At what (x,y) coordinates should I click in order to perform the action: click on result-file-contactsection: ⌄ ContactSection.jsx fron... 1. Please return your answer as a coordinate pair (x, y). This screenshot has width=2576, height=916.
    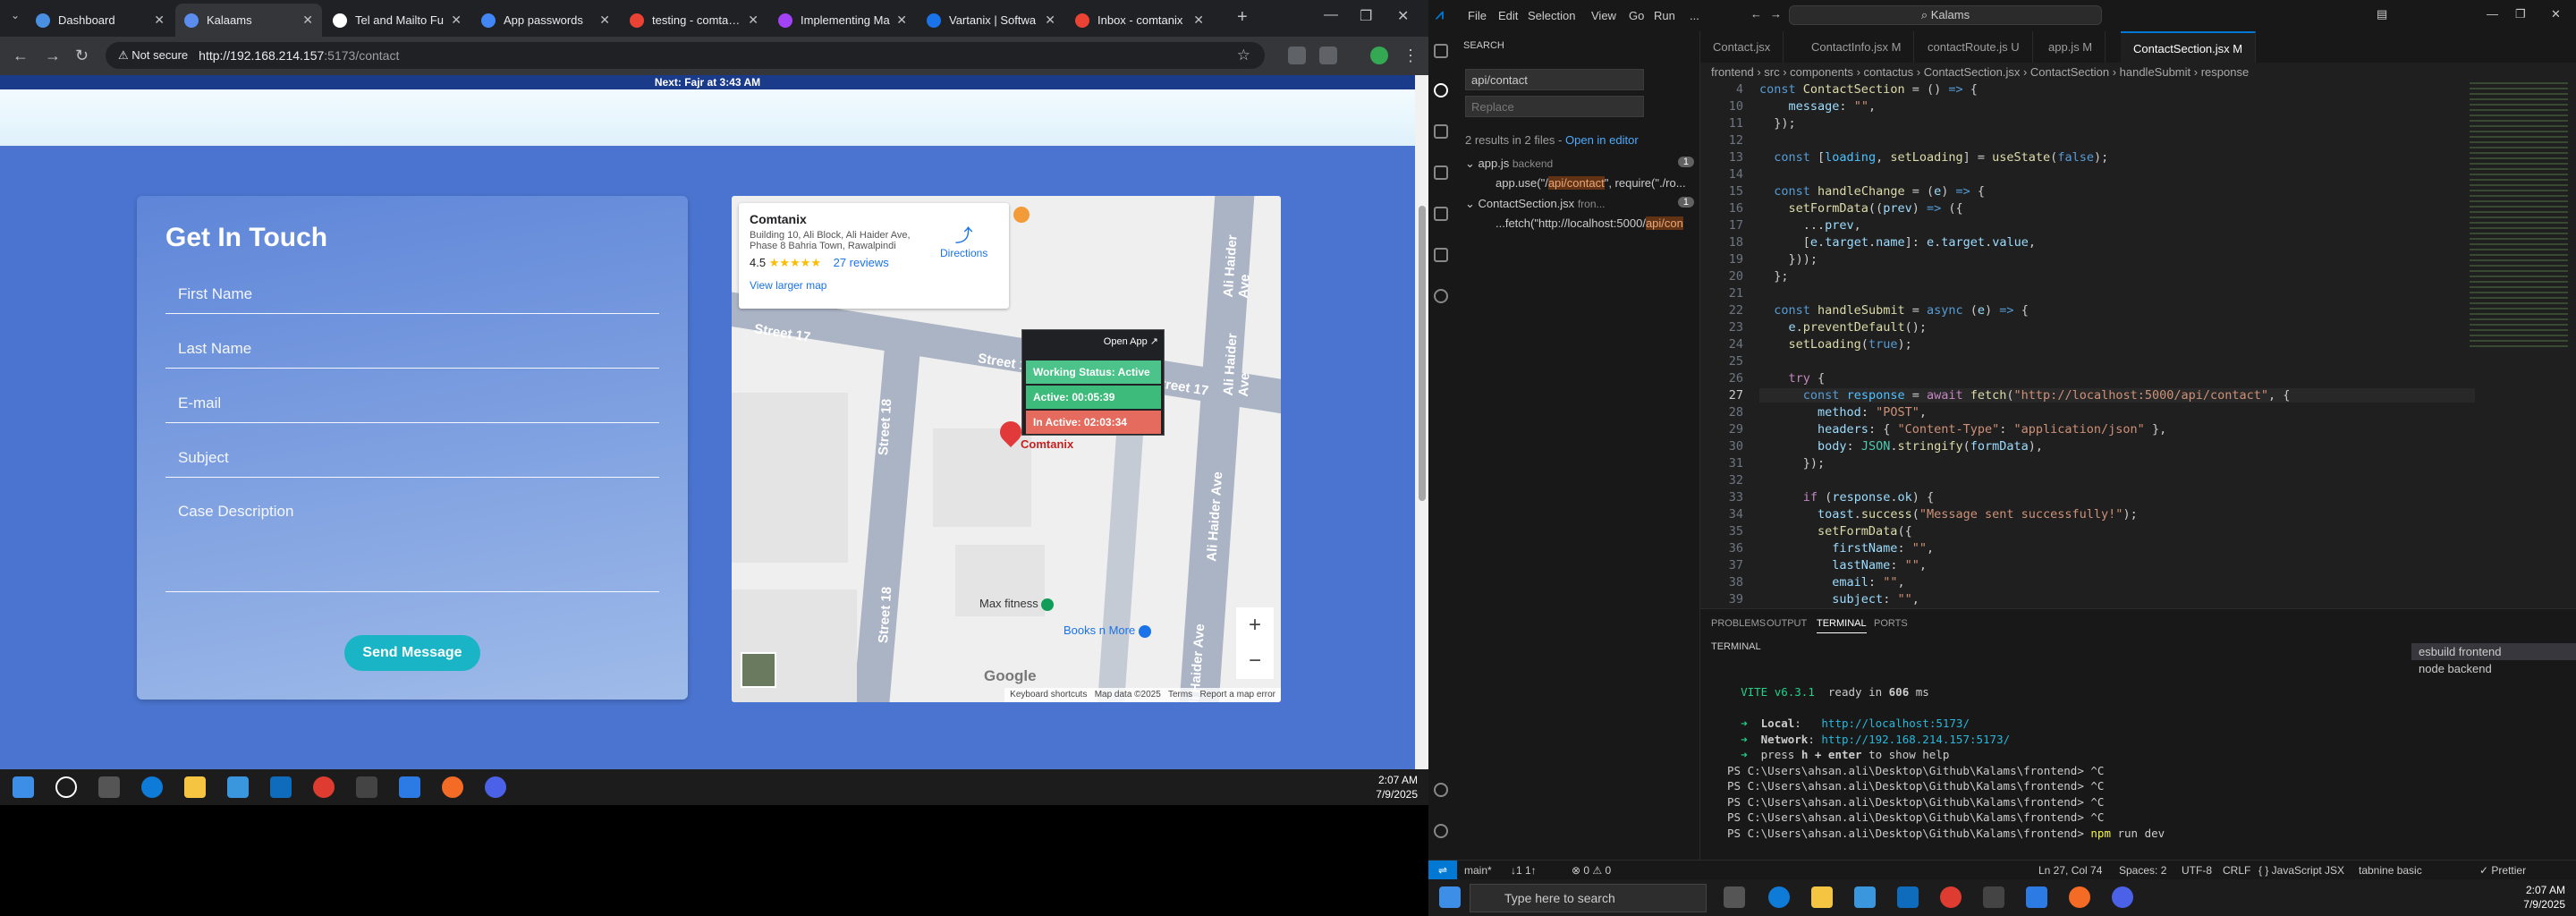
    Looking at the image, I should click on (1582, 204).